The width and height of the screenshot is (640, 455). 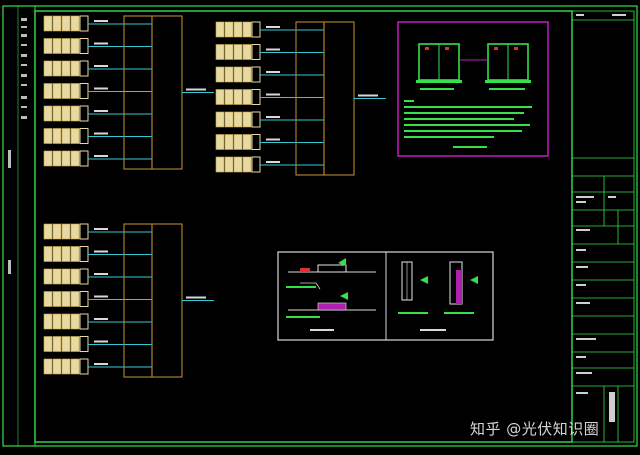 What do you see at coordinates (17, 146) in the screenshot?
I see `left-strip-text` at bounding box center [17, 146].